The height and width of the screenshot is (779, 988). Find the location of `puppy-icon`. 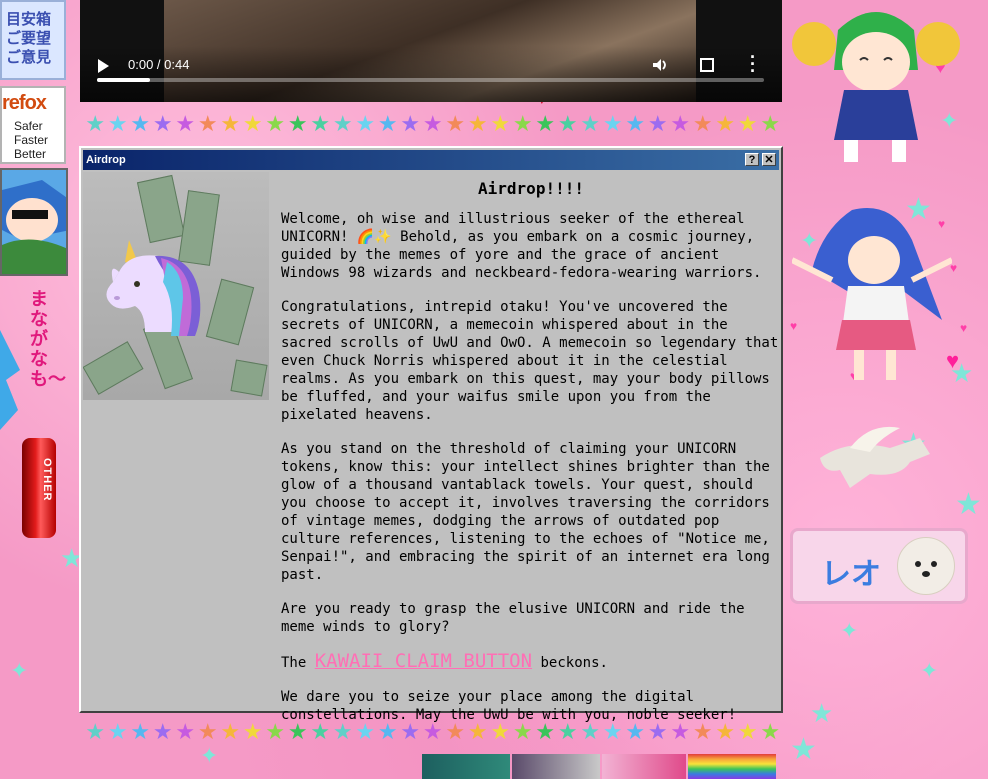

puppy-icon is located at coordinates (926, 566).